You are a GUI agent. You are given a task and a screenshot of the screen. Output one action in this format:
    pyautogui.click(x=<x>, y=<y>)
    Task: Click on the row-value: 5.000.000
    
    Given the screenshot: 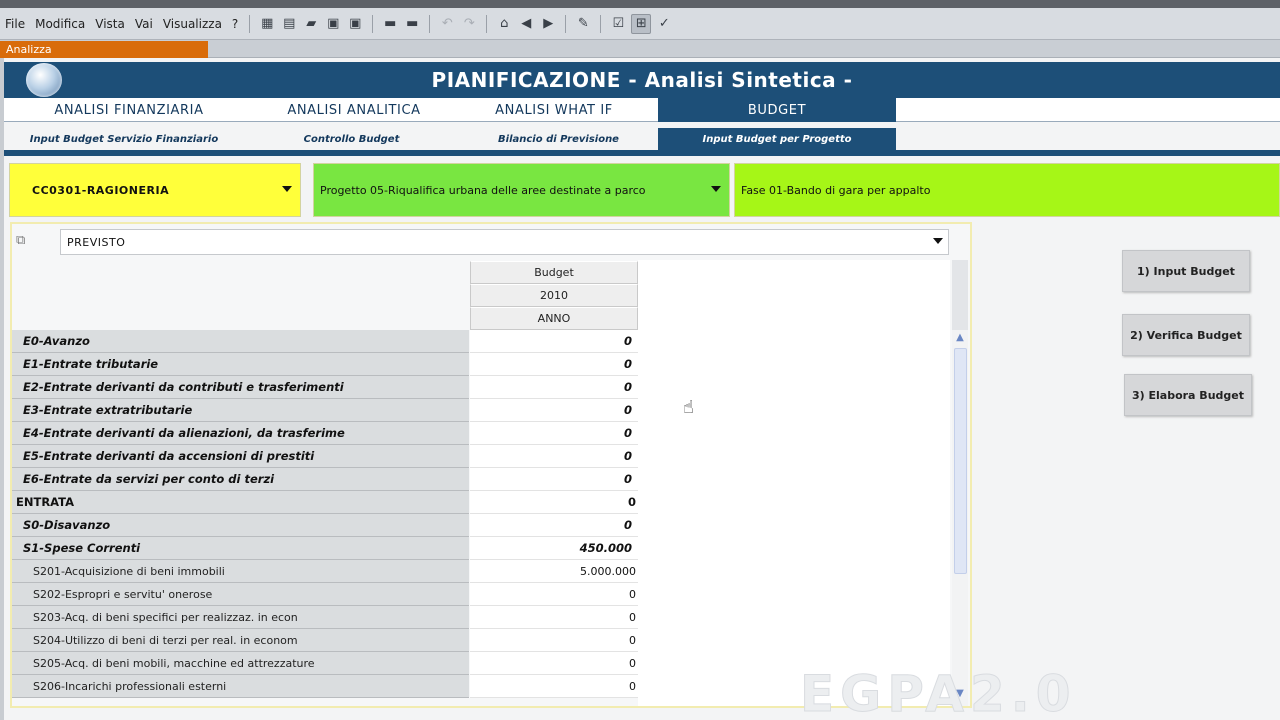 What is the action you would take?
    pyautogui.click(x=554, y=571)
    